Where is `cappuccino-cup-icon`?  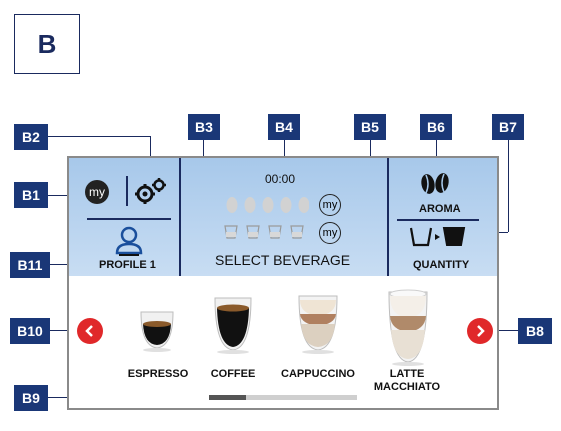
cappuccino-cup-icon is located at coordinates (318, 324).